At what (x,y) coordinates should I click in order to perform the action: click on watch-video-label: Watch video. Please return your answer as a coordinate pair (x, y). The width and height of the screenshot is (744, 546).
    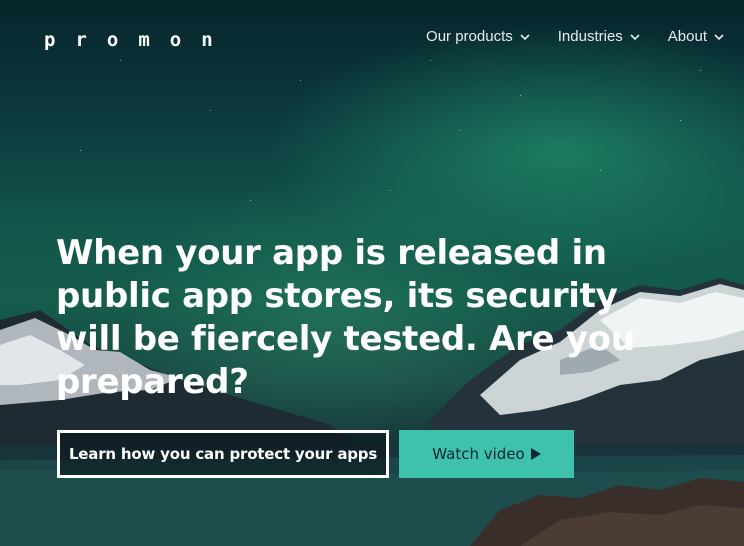
    Looking at the image, I should click on (478, 454).